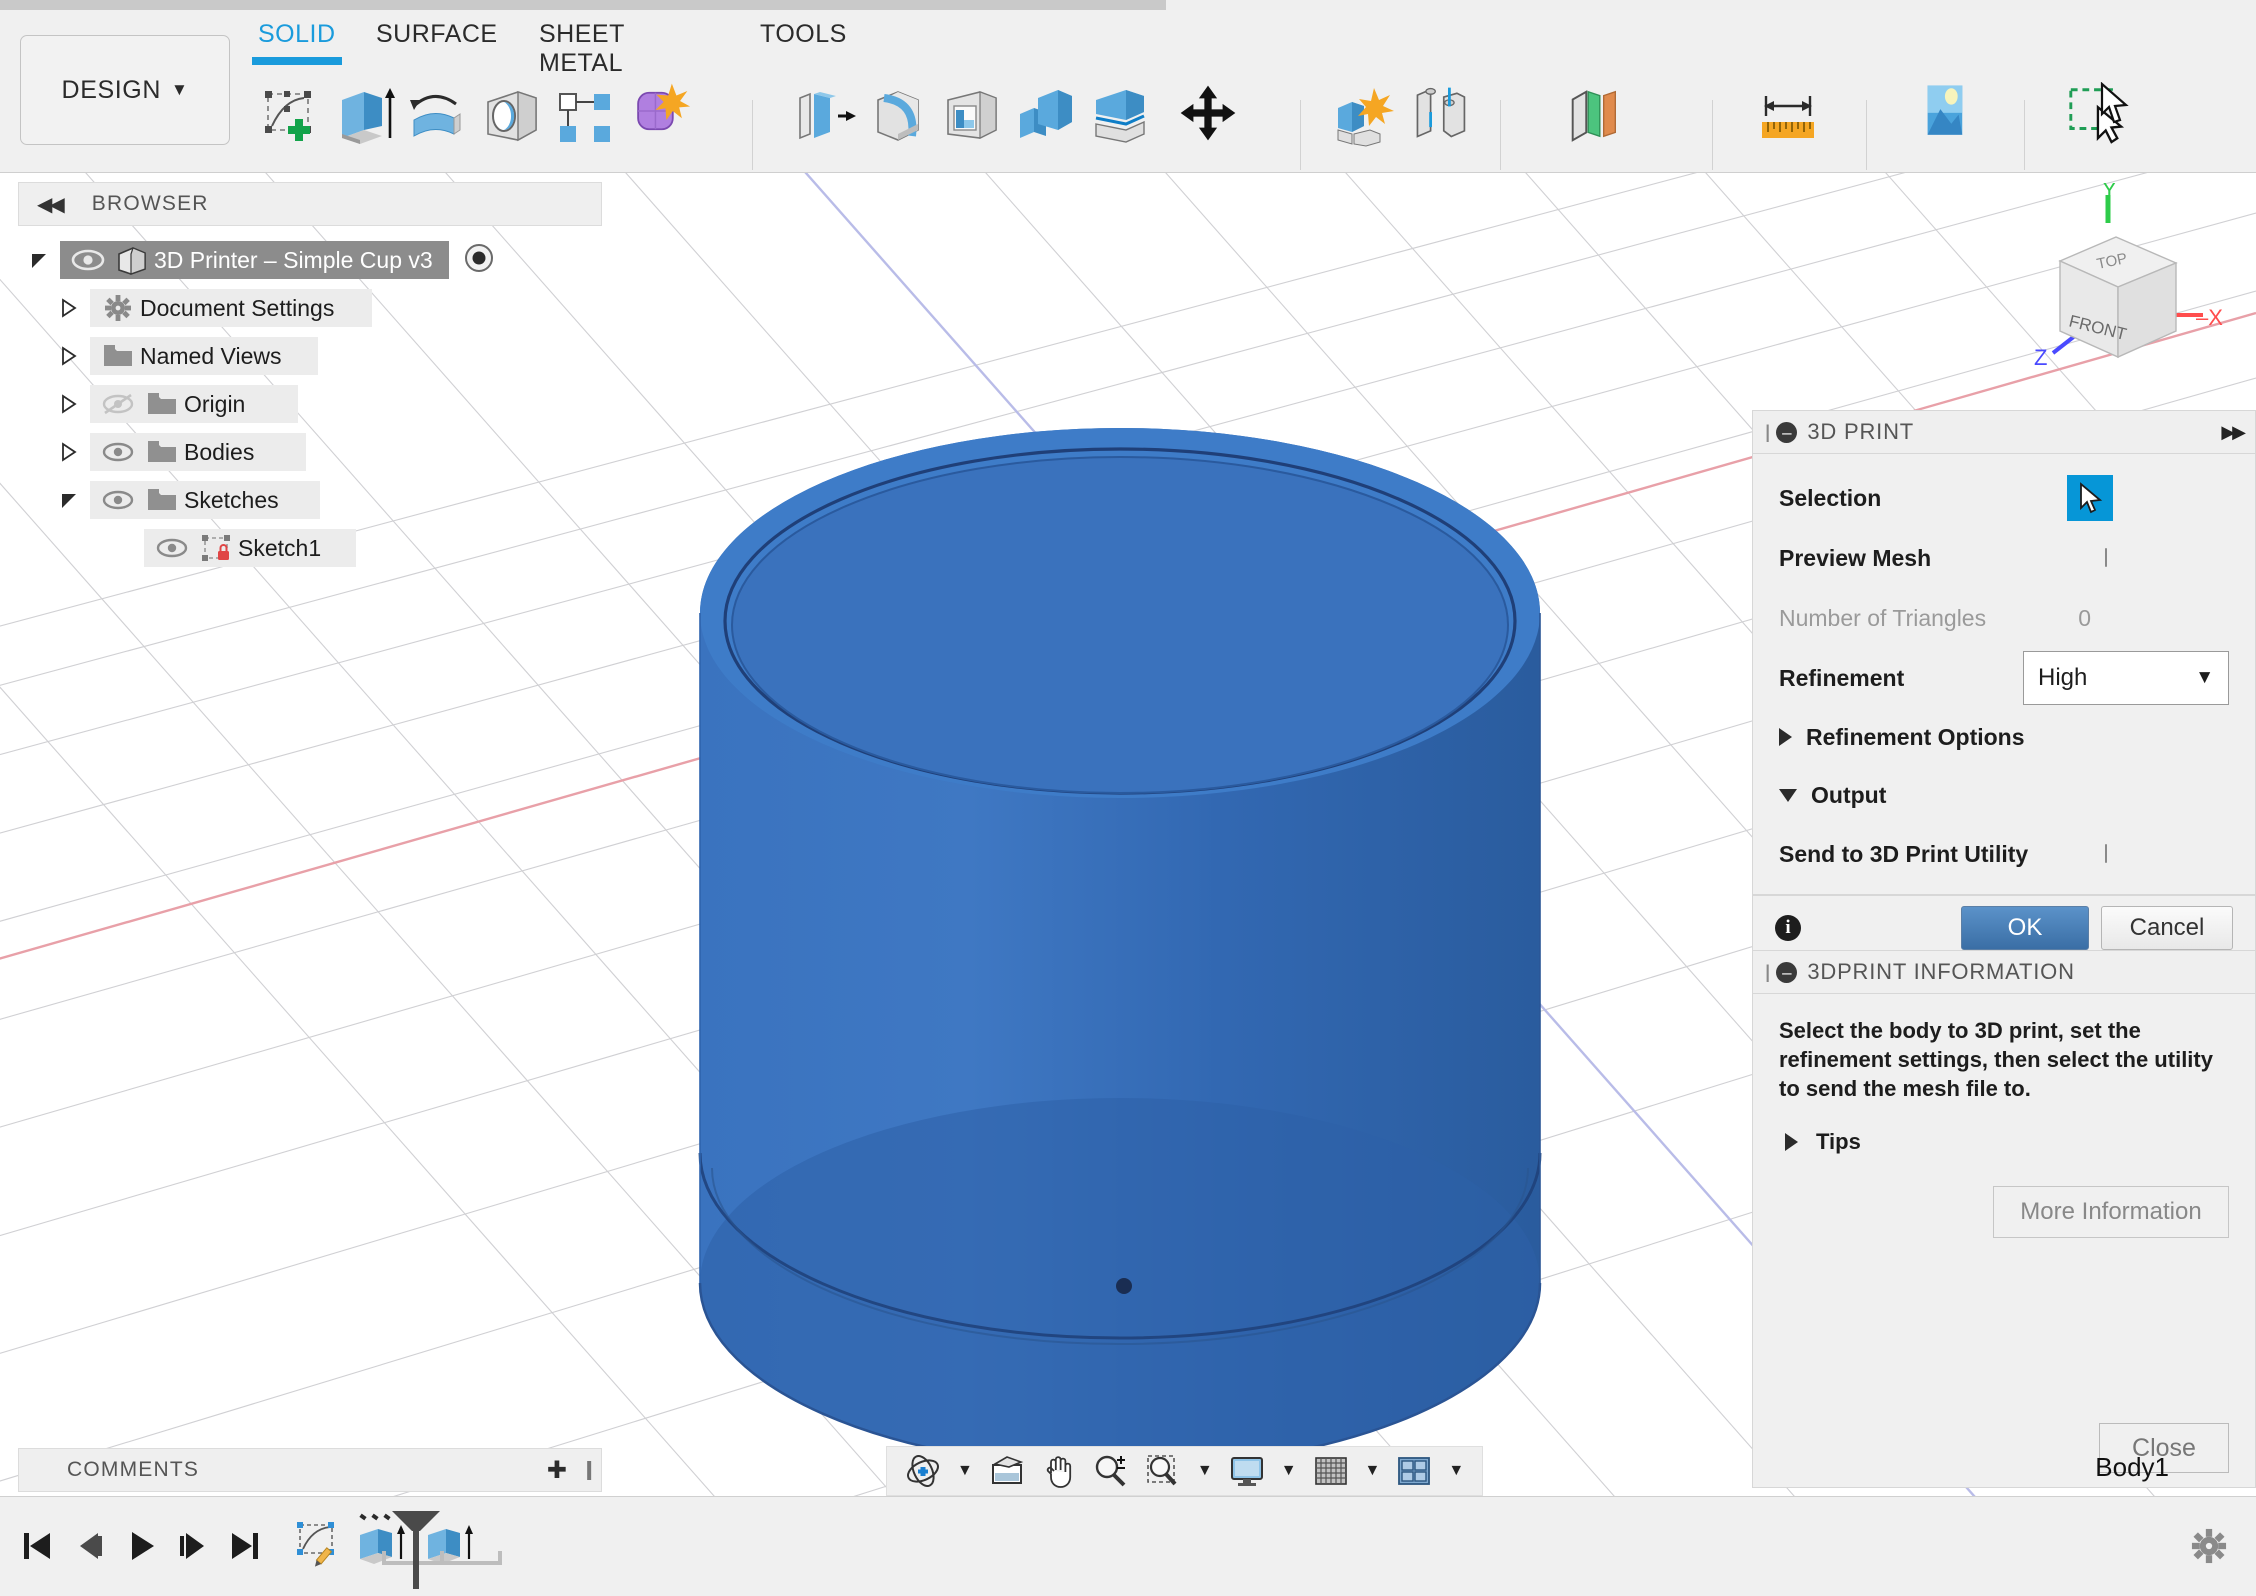  I want to click on tree-item-sketches-label: Sketches, so click(231, 499).